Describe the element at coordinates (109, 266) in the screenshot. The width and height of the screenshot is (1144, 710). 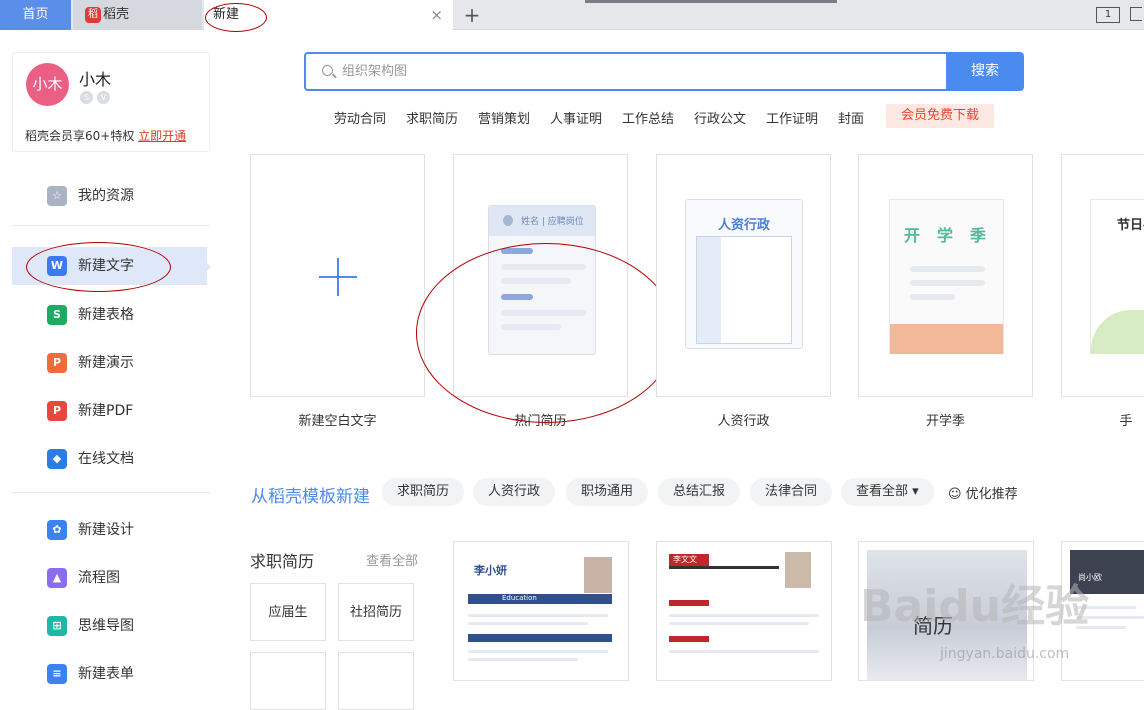
I see `sidebar-item-new-writer: W 新建文字` at that location.